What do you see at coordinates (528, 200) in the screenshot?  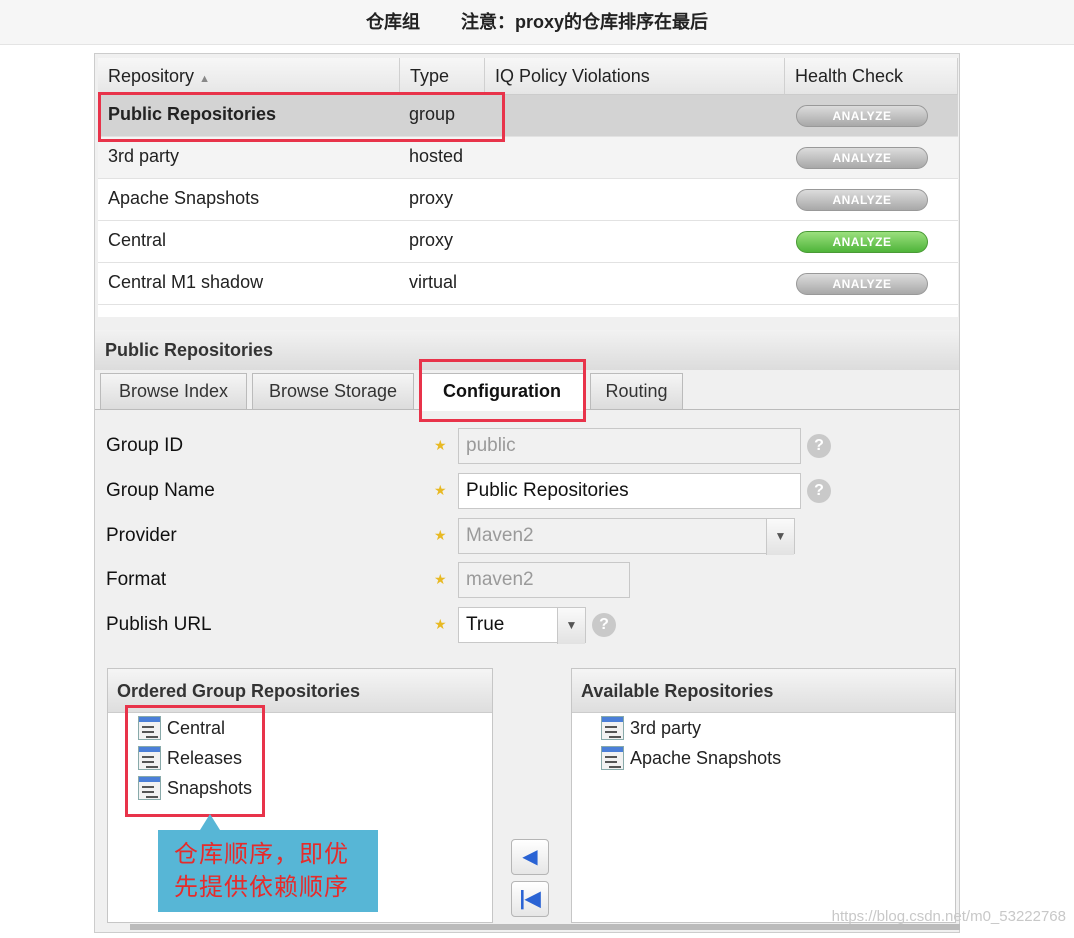 I see `table-row: Apache Snapshots proxy ANALYZE` at bounding box center [528, 200].